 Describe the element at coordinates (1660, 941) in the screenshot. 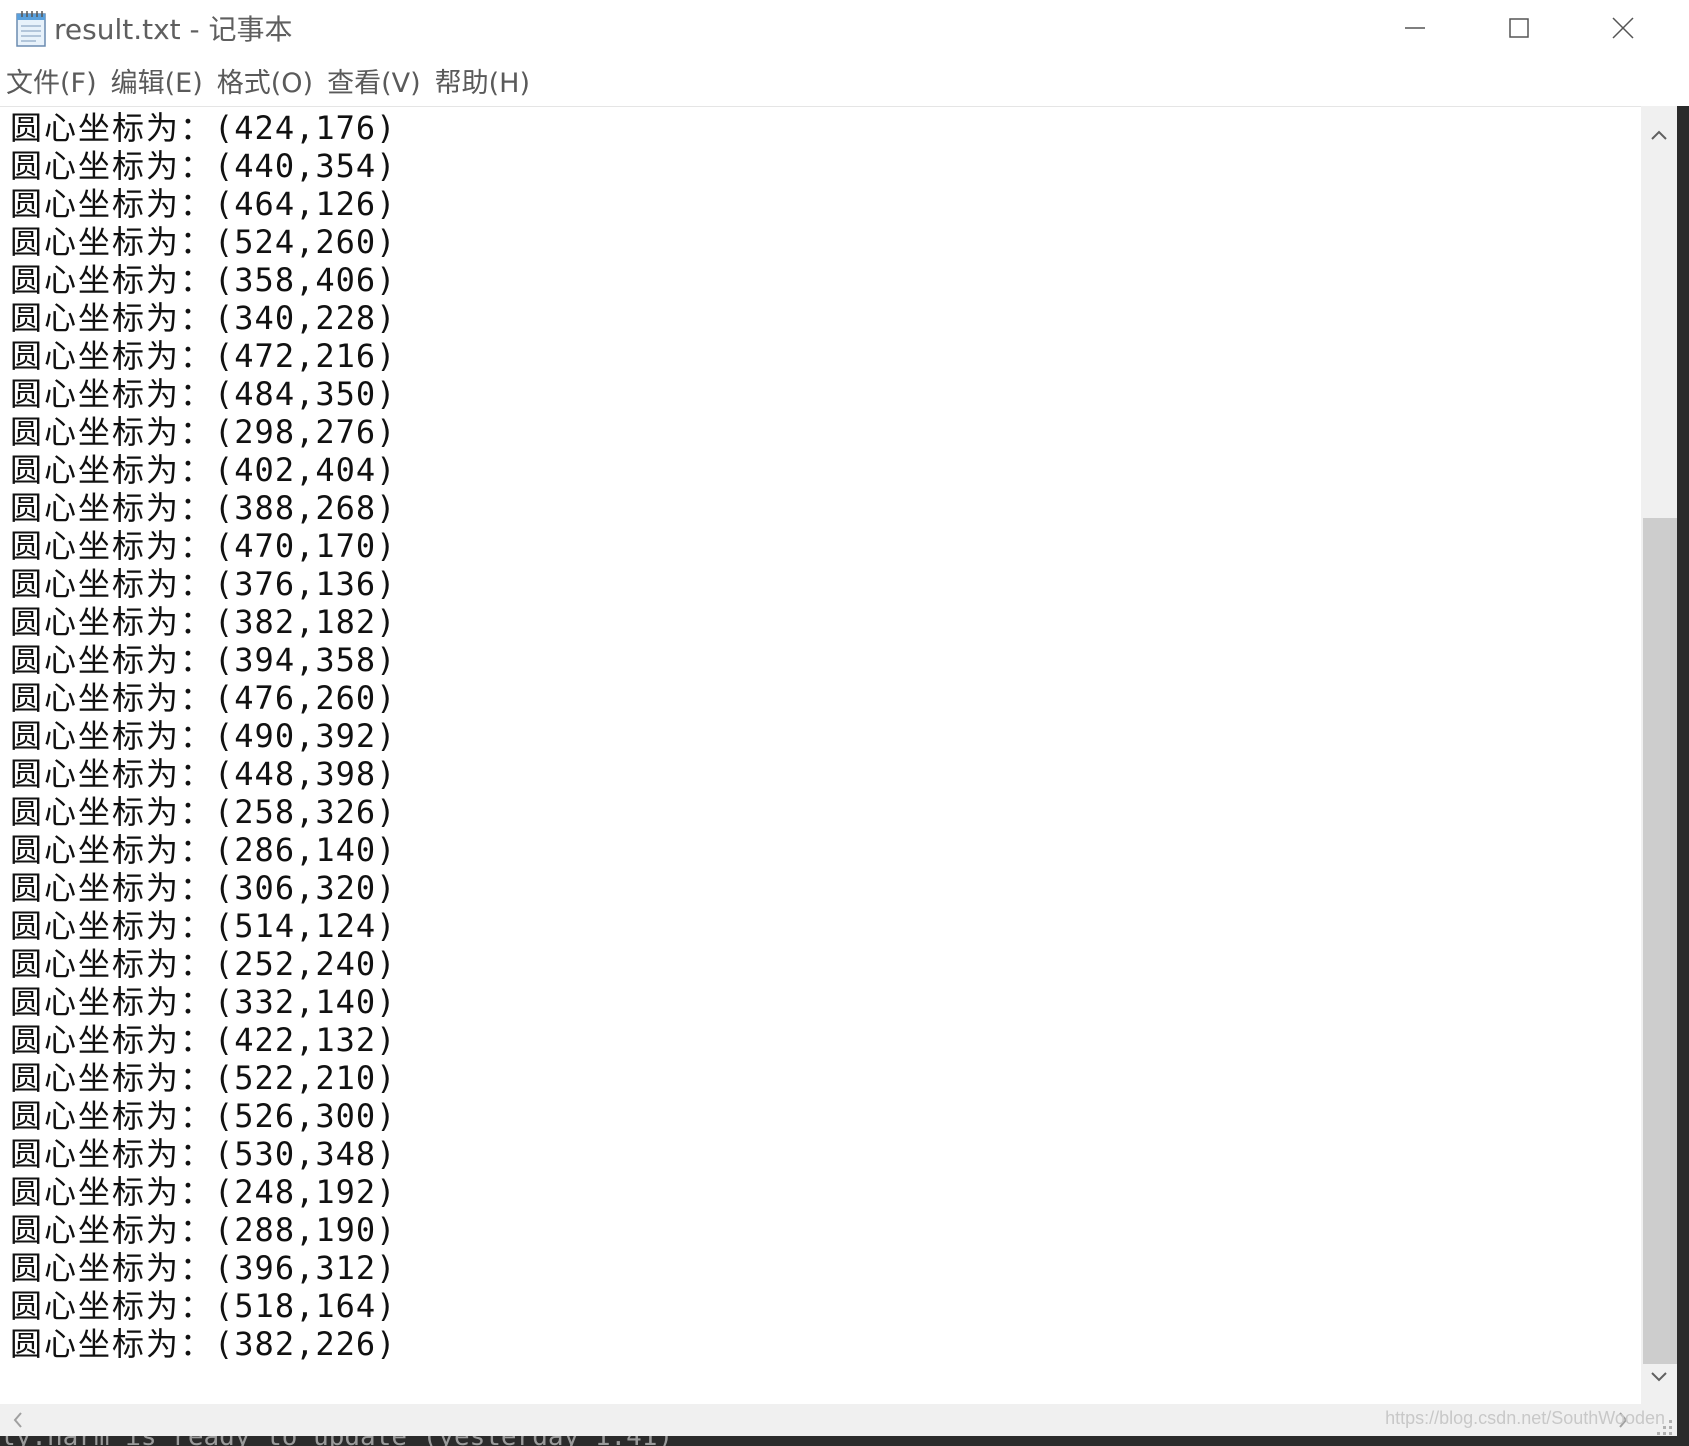

I see `vertical-scroll-thumb` at that location.